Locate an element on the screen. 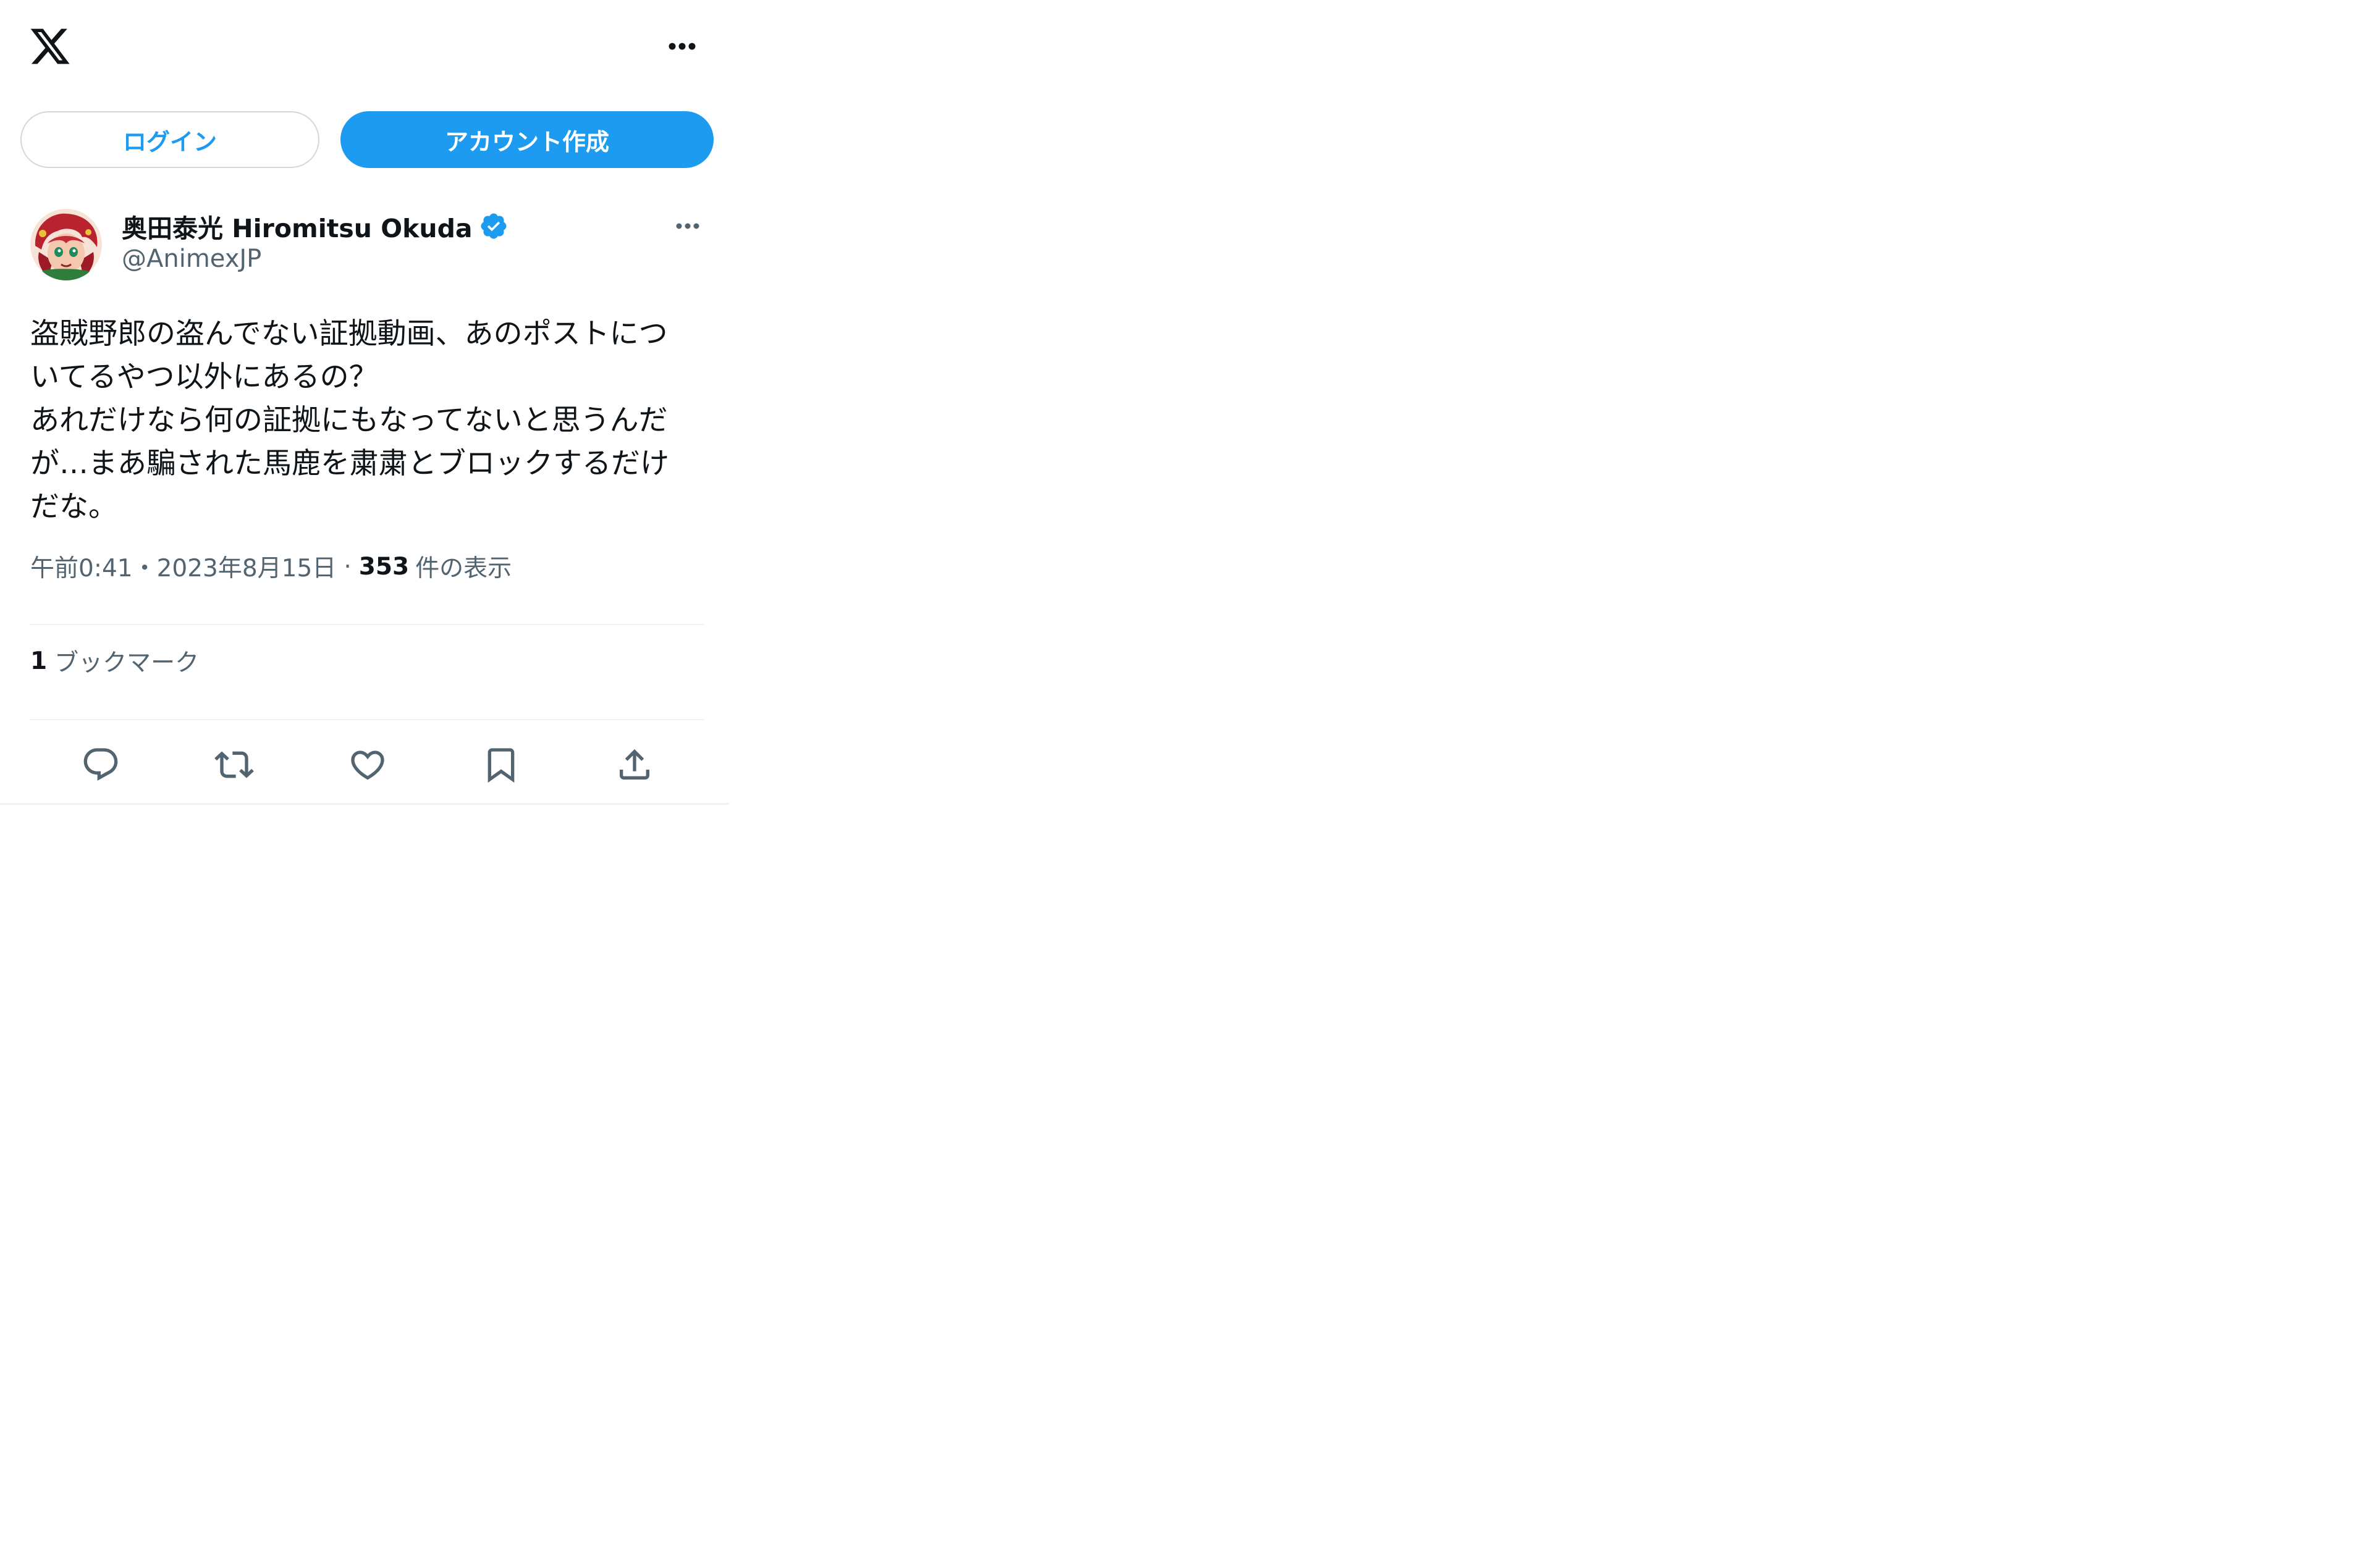 This screenshot has height=1564, width=2380. tweet-actions is located at coordinates (367, 766).